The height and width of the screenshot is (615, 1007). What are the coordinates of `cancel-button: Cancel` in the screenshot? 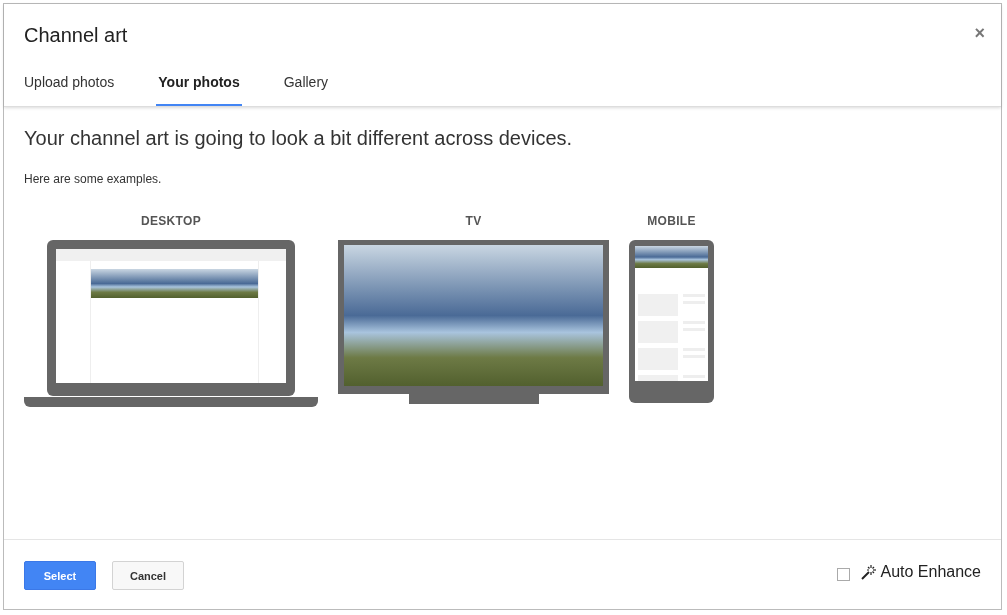 It's located at (148, 575).